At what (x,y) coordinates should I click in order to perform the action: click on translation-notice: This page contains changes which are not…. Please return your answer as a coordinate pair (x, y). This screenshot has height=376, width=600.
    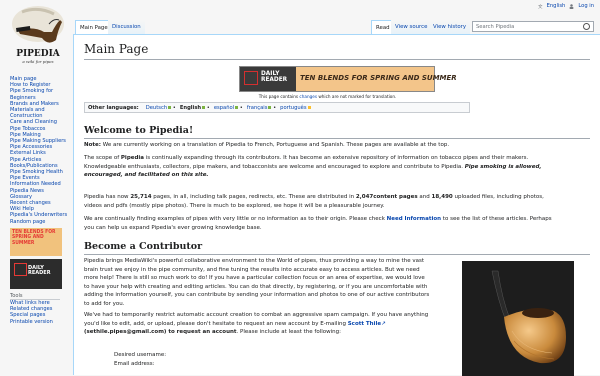
    Looking at the image, I should click on (327, 96).